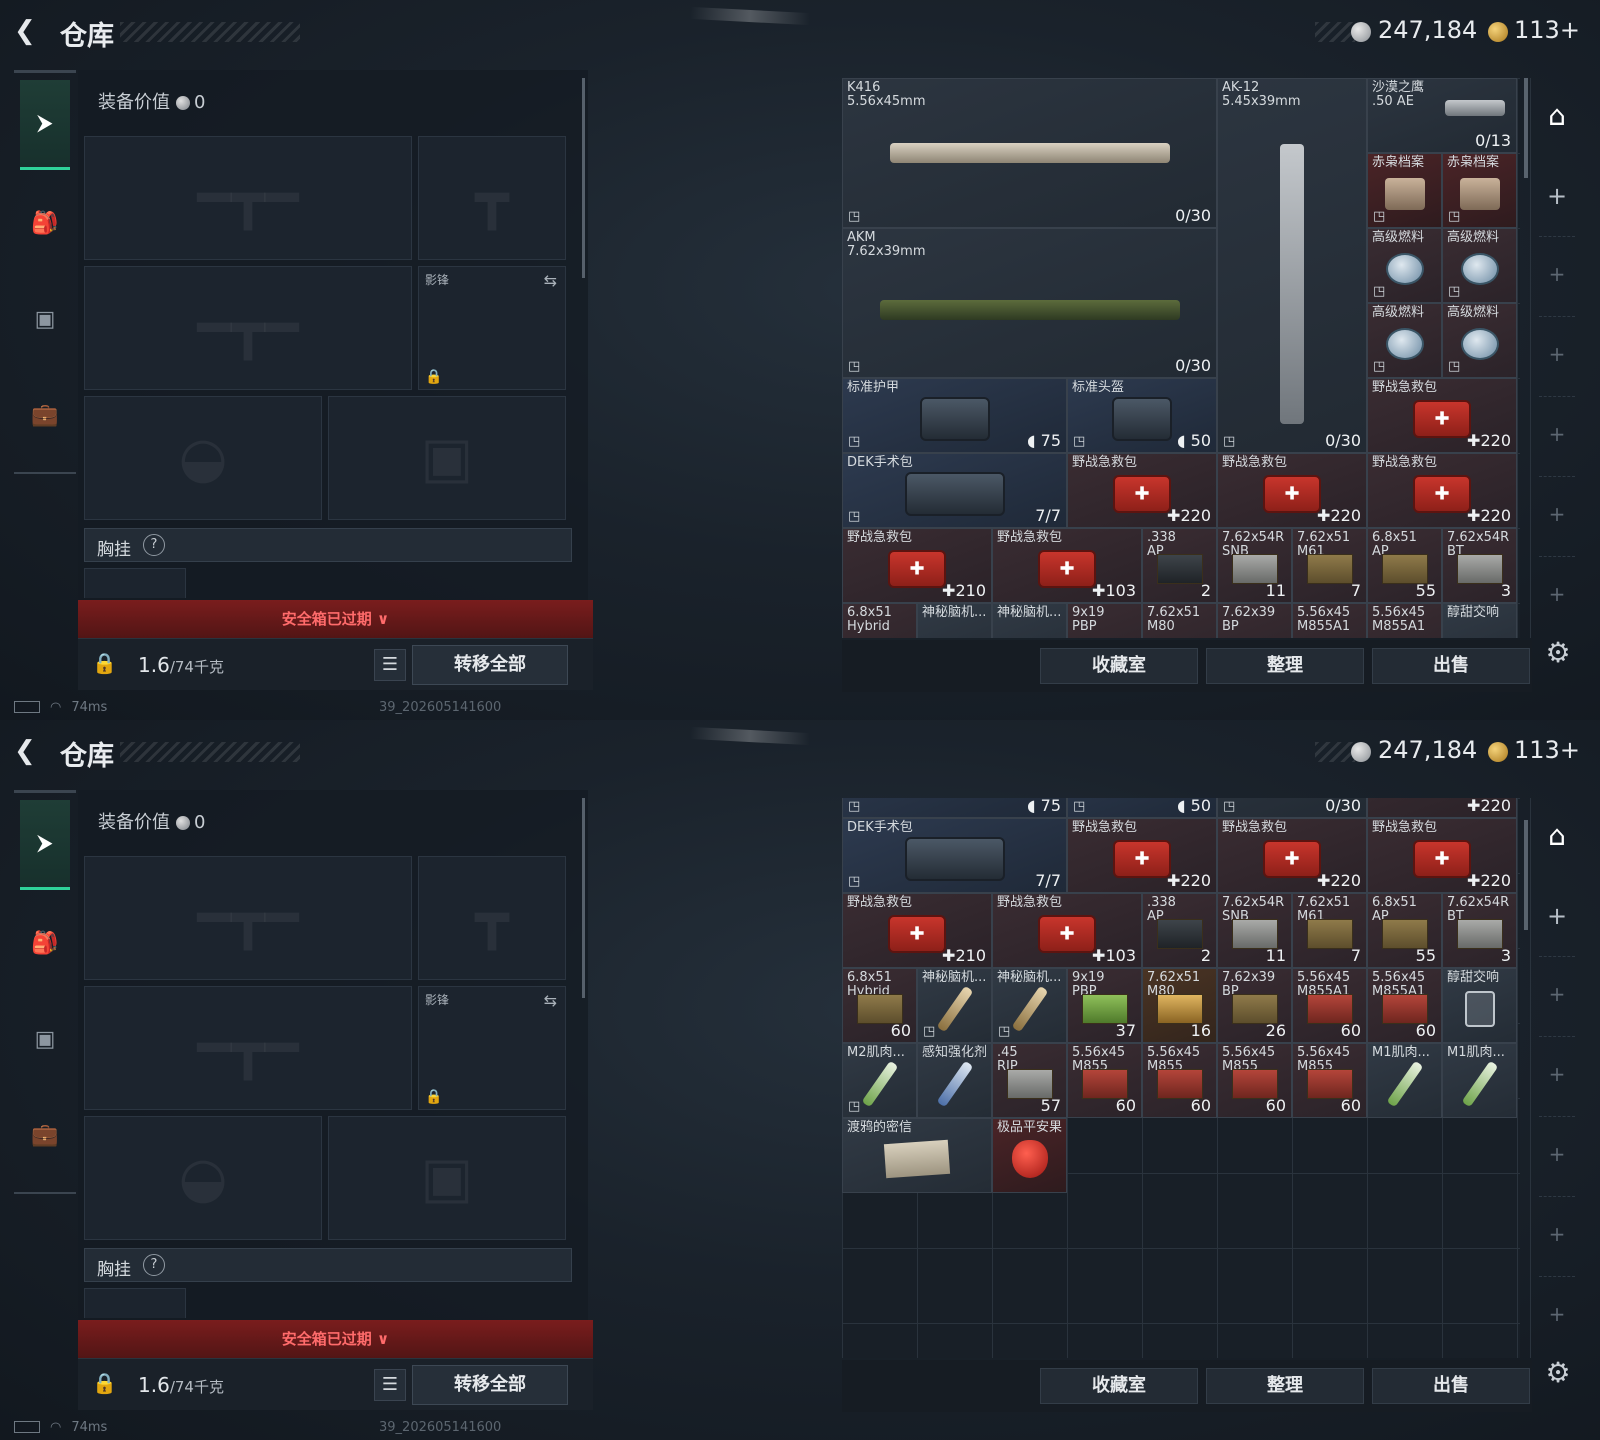 This screenshot has height=1440, width=1600. What do you see at coordinates (954, 415) in the screenshot?
I see `stash-item-armor: 标准护甲 ◳ ◖ 75` at bounding box center [954, 415].